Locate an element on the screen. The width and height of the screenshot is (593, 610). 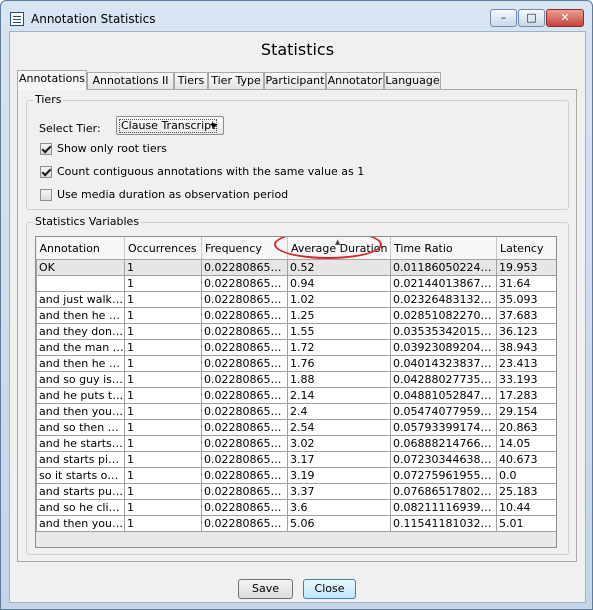
tab-annotations-ii: Annotations II is located at coordinates (130, 80).